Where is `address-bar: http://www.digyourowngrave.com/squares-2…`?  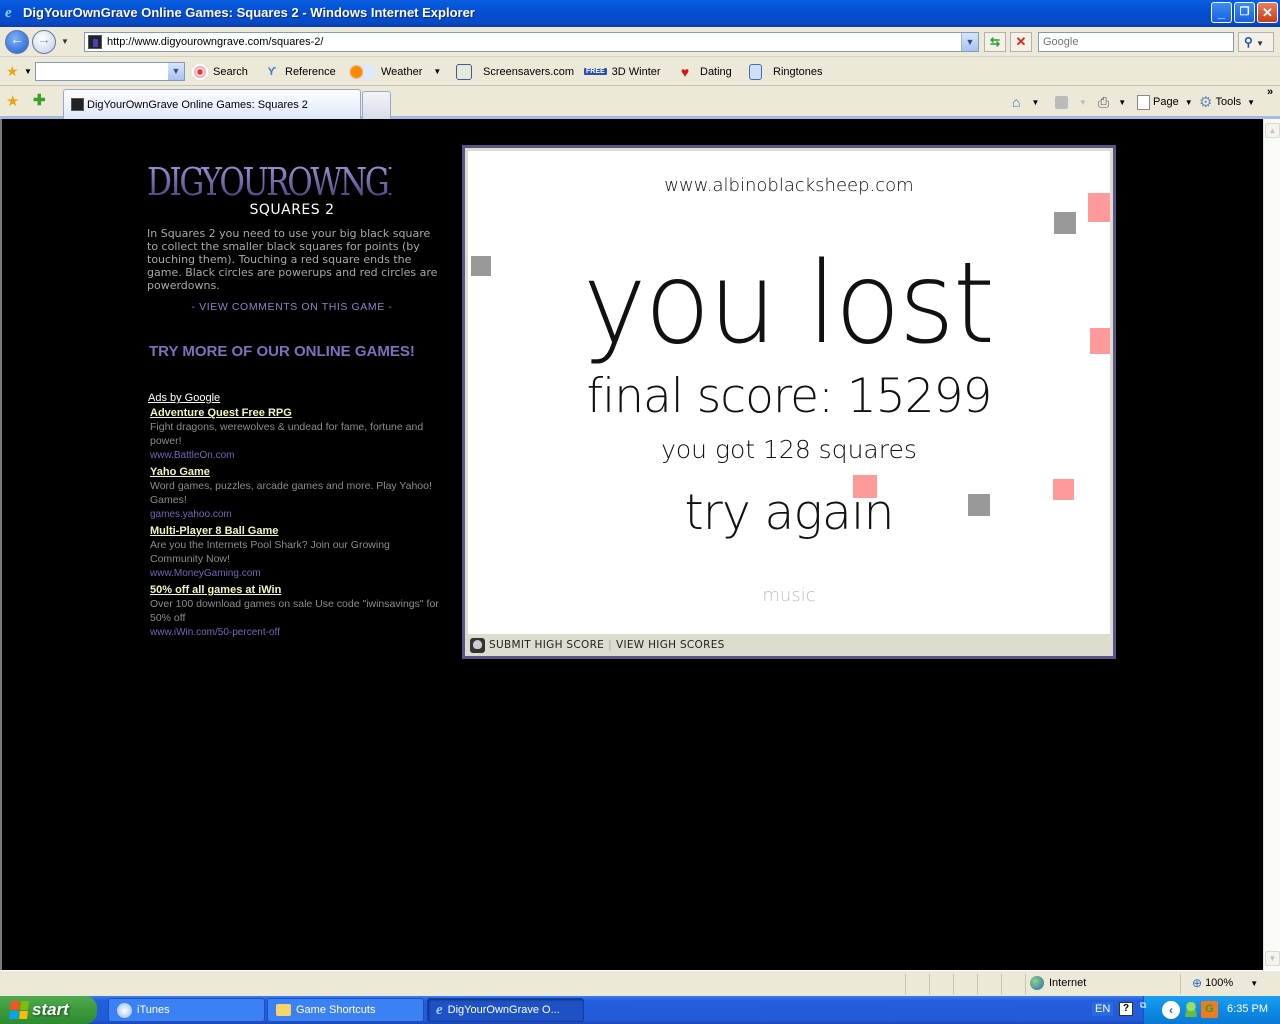 address-bar: http://www.digyourowngrave.com/squares-2… is located at coordinates (531, 42).